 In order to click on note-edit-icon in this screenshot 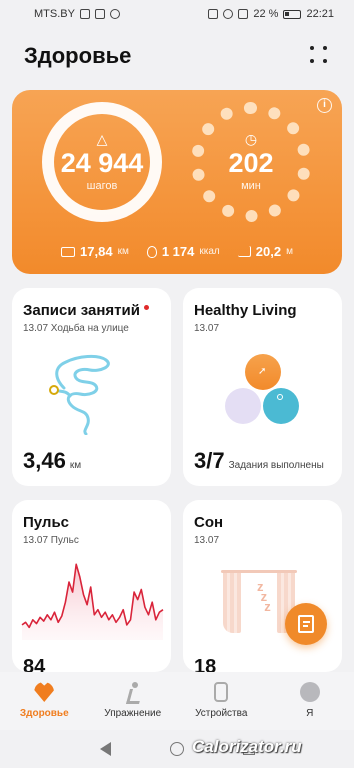, I will do `click(306, 624)`.